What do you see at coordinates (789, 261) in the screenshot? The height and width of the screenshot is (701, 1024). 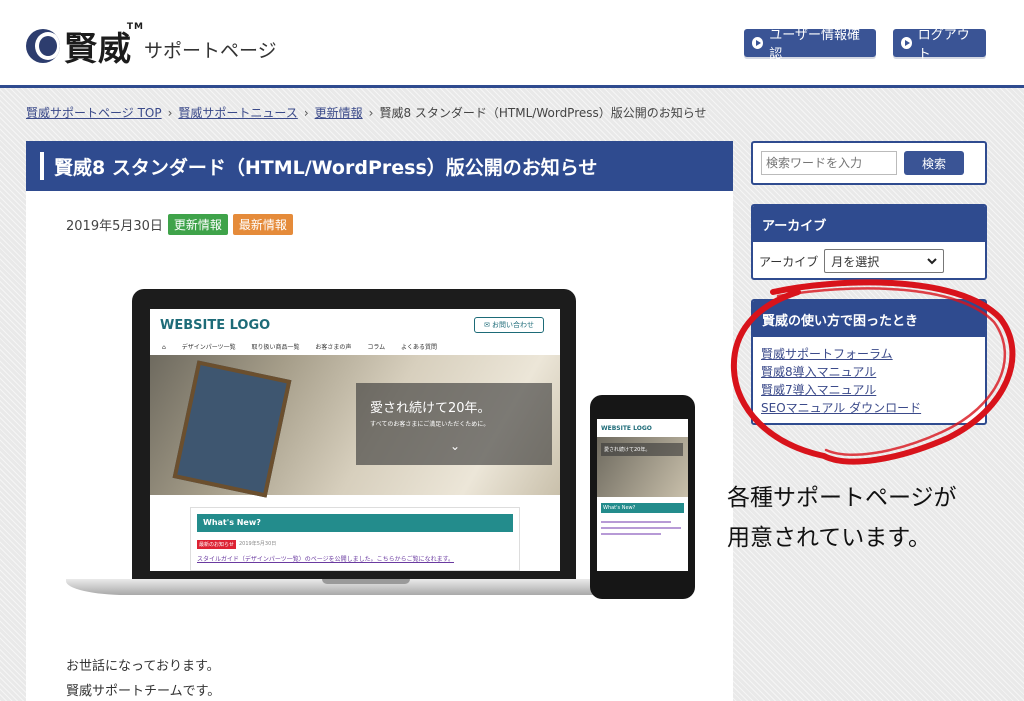 I see `archive-label: アーカイブ` at bounding box center [789, 261].